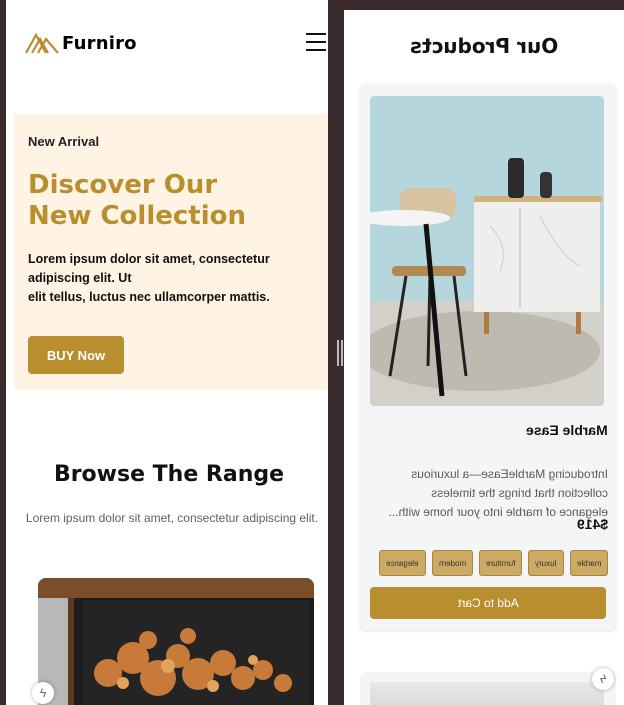 This screenshot has height=705, width=624. I want to click on tag-luxury: luxury, so click(546, 563).